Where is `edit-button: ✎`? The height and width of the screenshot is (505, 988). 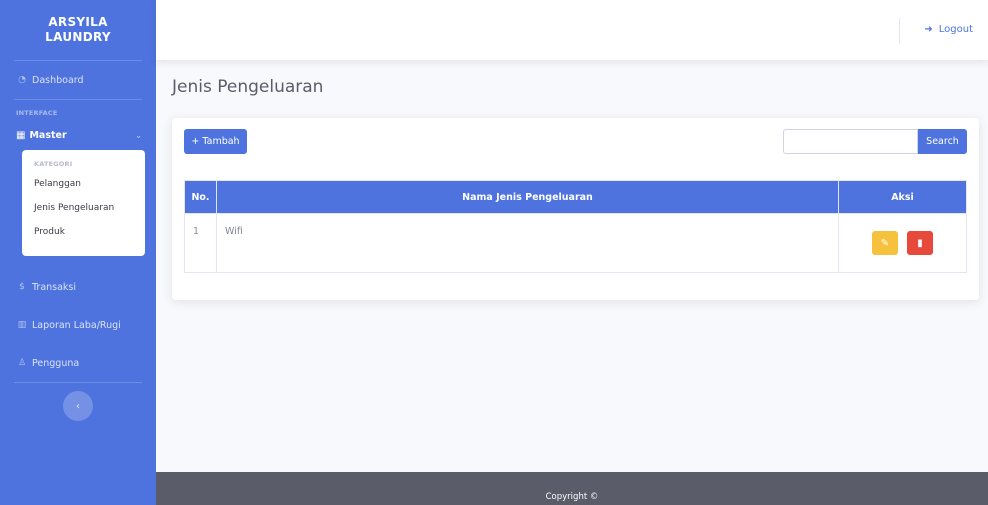 edit-button: ✎ is located at coordinates (884, 243).